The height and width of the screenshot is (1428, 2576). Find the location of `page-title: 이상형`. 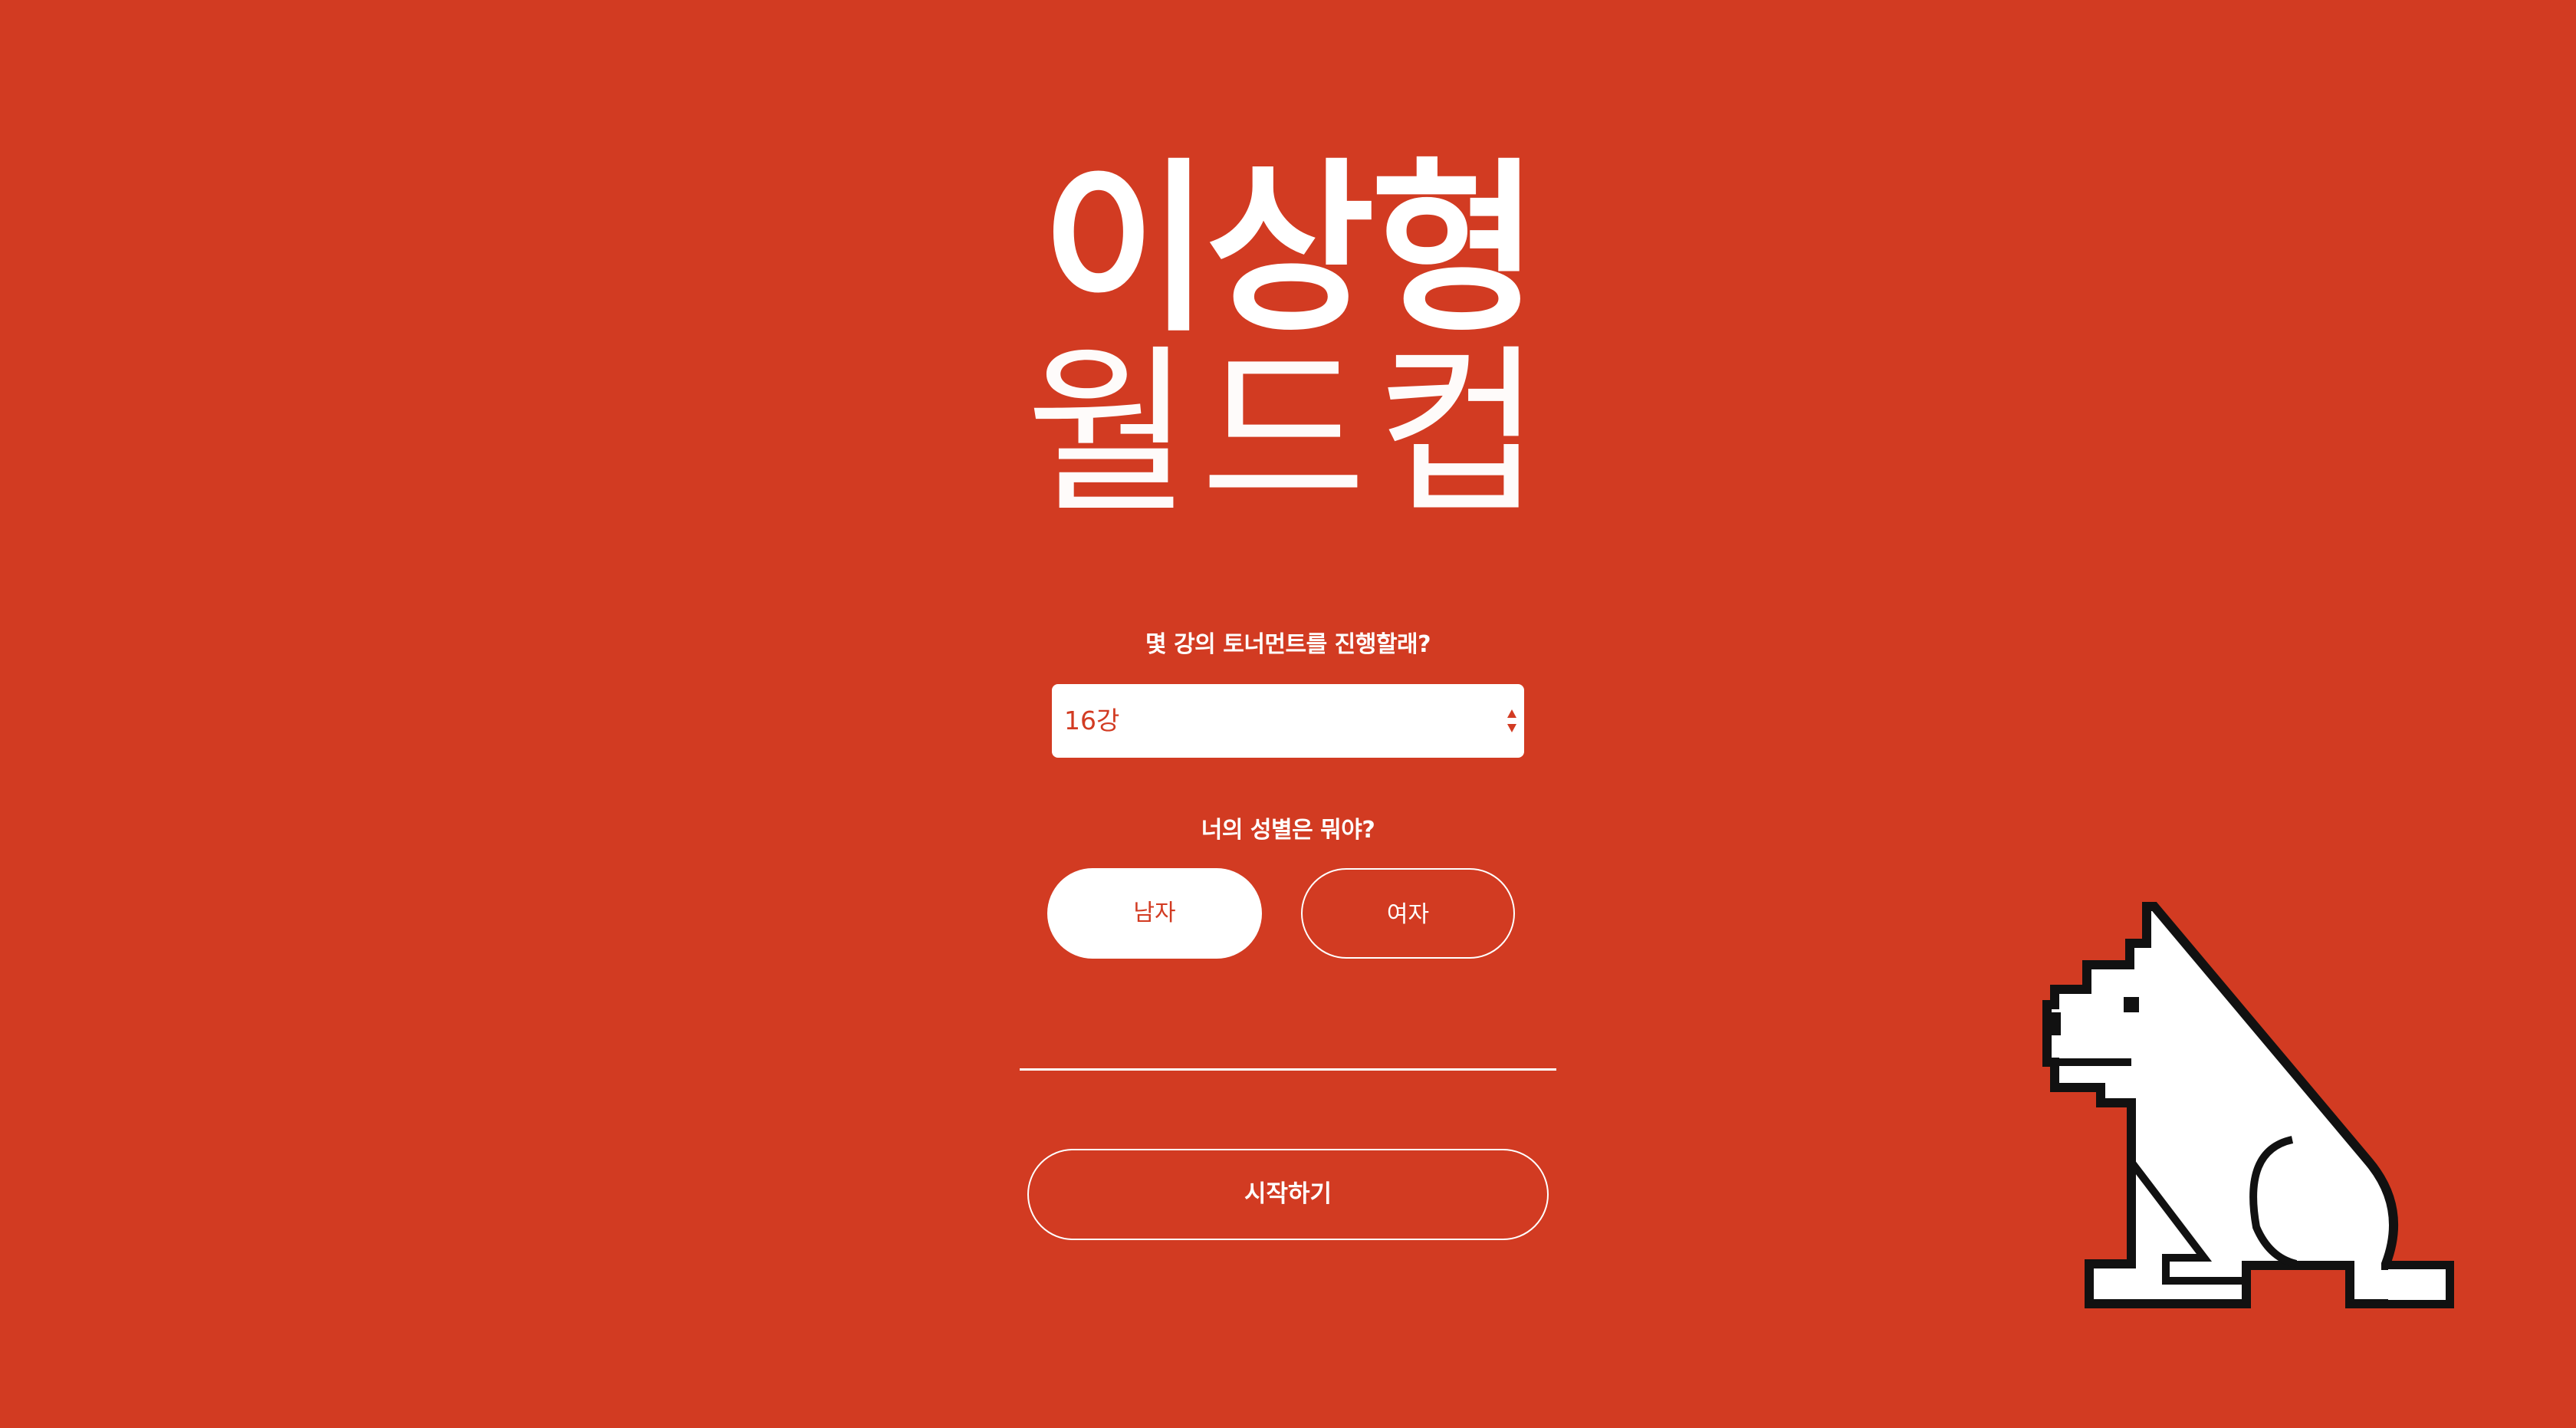

page-title: 이상형 is located at coordinates (1290, 249).